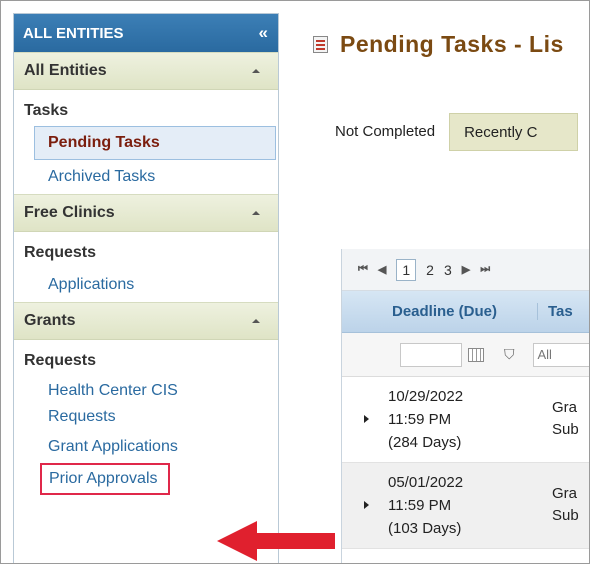 The image size is (590, 564). I want to click on sidebar-item-applications: Applications, so click(146, 285).